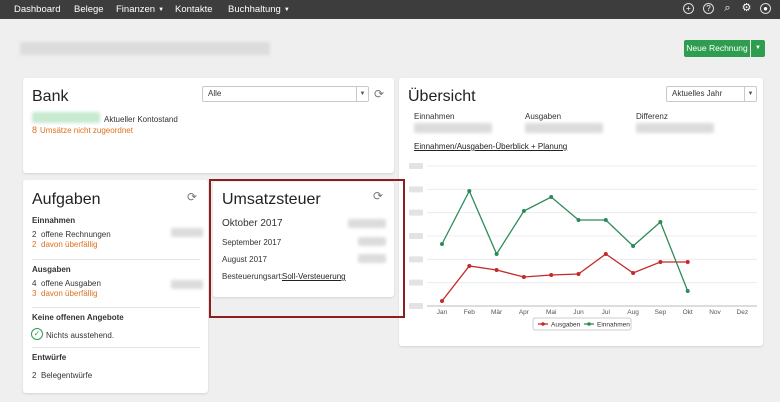 This screenshot has height=402, width=780. I want to click on tasks-title: Aufgaben, so click(66, 199).